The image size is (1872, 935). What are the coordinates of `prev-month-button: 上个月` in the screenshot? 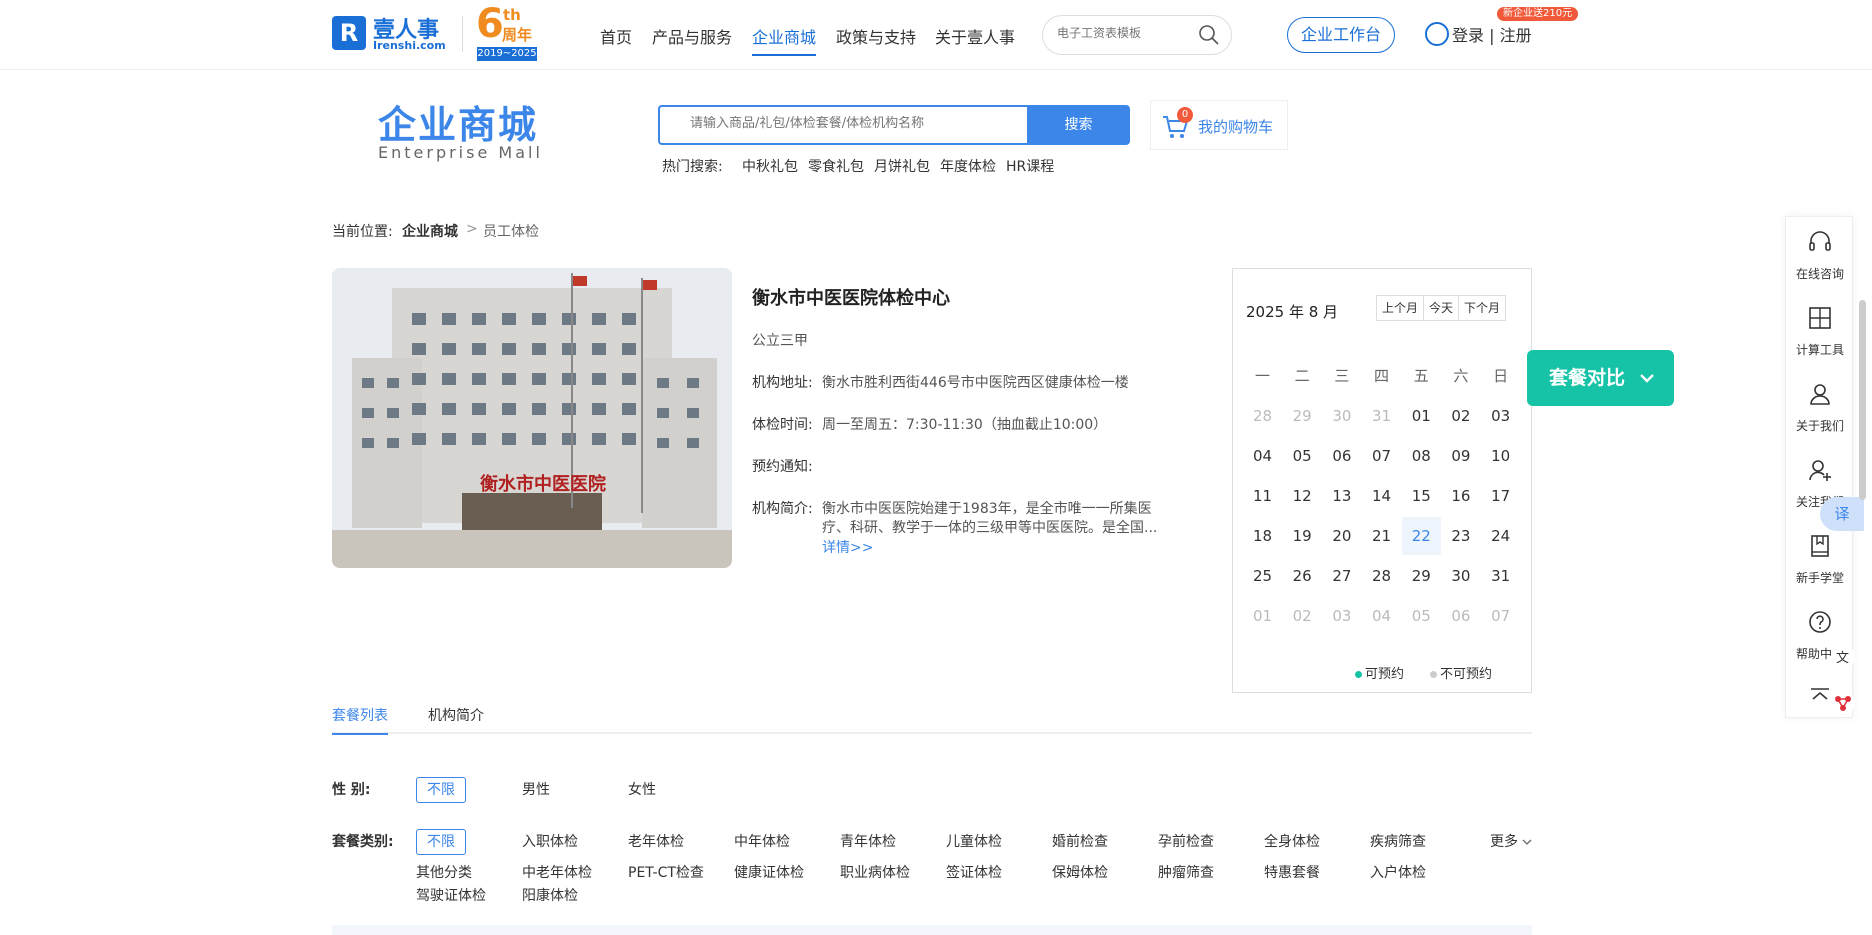 It's located at (1401, 308).